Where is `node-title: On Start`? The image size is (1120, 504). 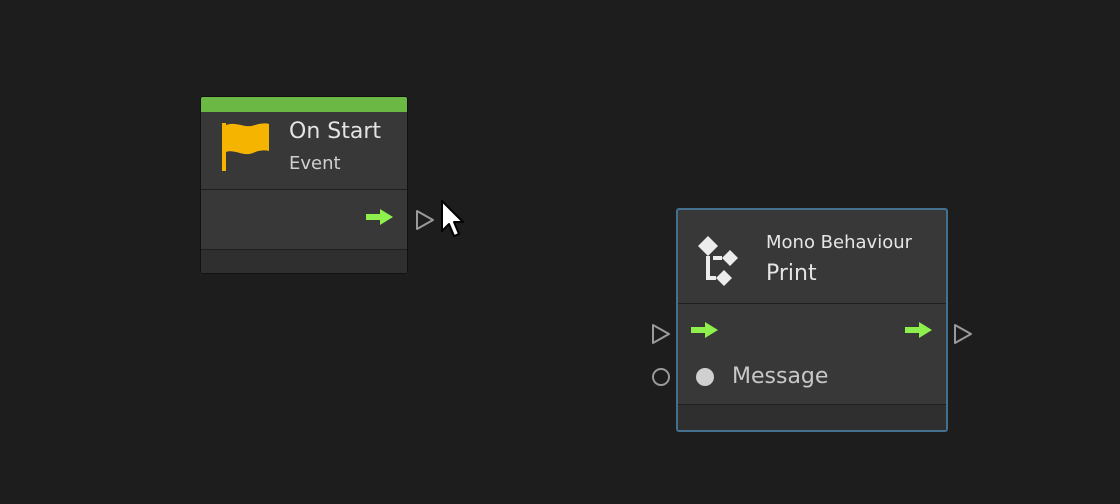 node-title: On Start is located at coordinates (335, 131).